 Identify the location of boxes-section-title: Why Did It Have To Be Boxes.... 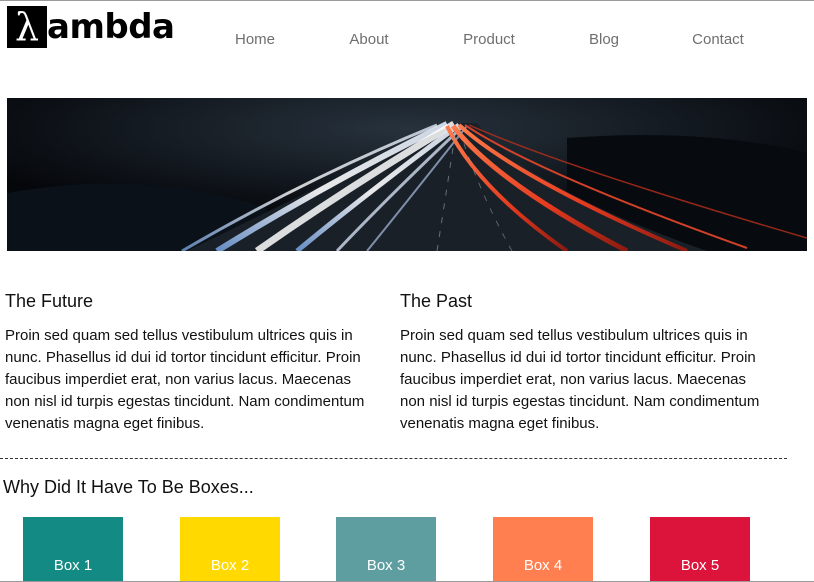
(128, 487).